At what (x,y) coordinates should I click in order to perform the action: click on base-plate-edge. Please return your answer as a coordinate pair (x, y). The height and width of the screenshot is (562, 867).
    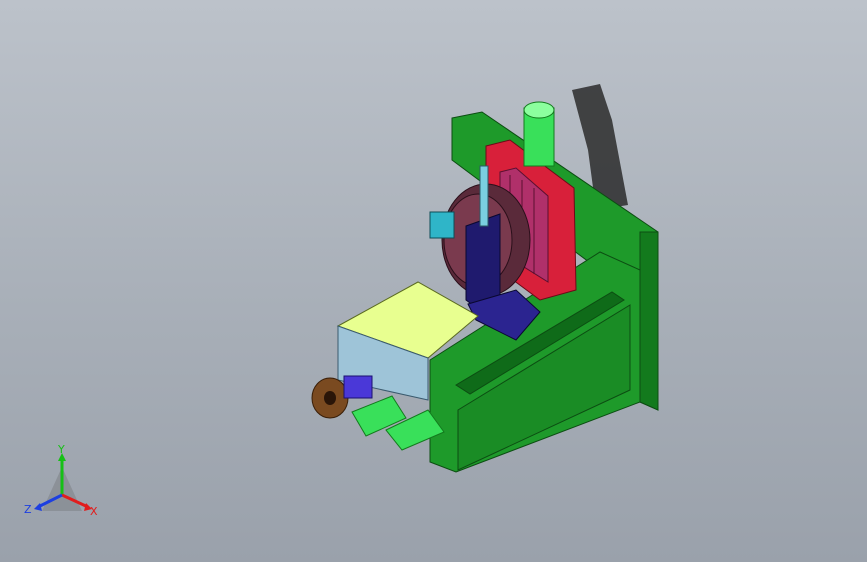
    Looking at the image, I should click on (649, 321).